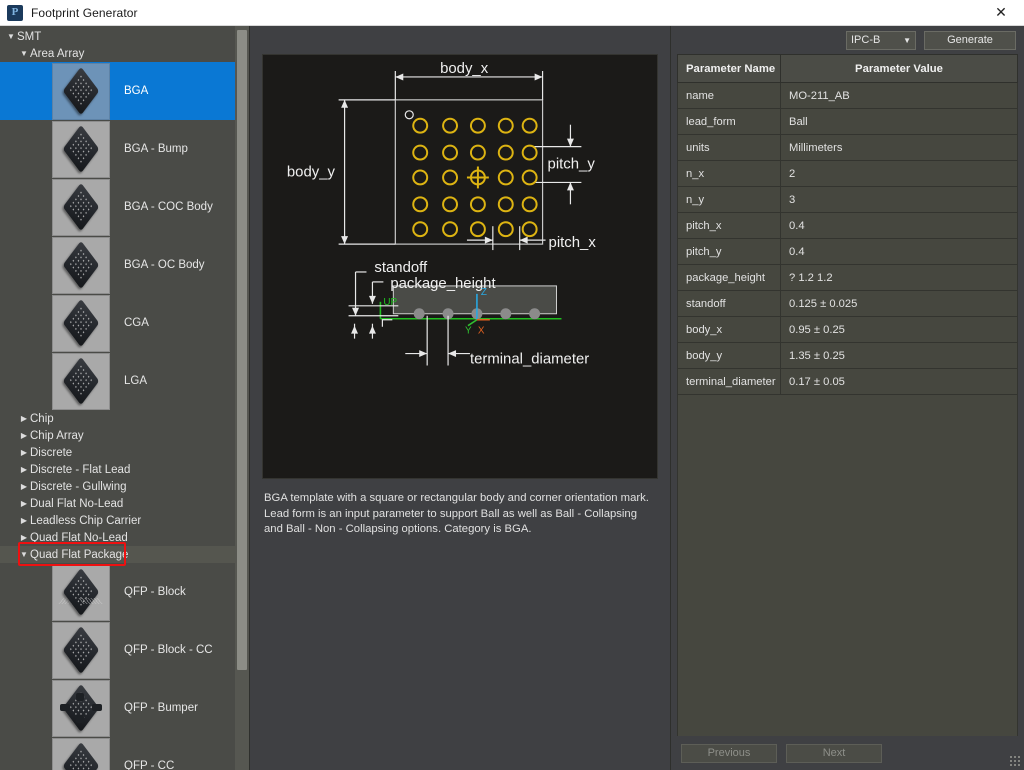 The image size is (1024, 770). Describe the element at coordinates (899, 355) in the screenshot. I see `param-value-cell: 1.35 ± 0.25` at that location.